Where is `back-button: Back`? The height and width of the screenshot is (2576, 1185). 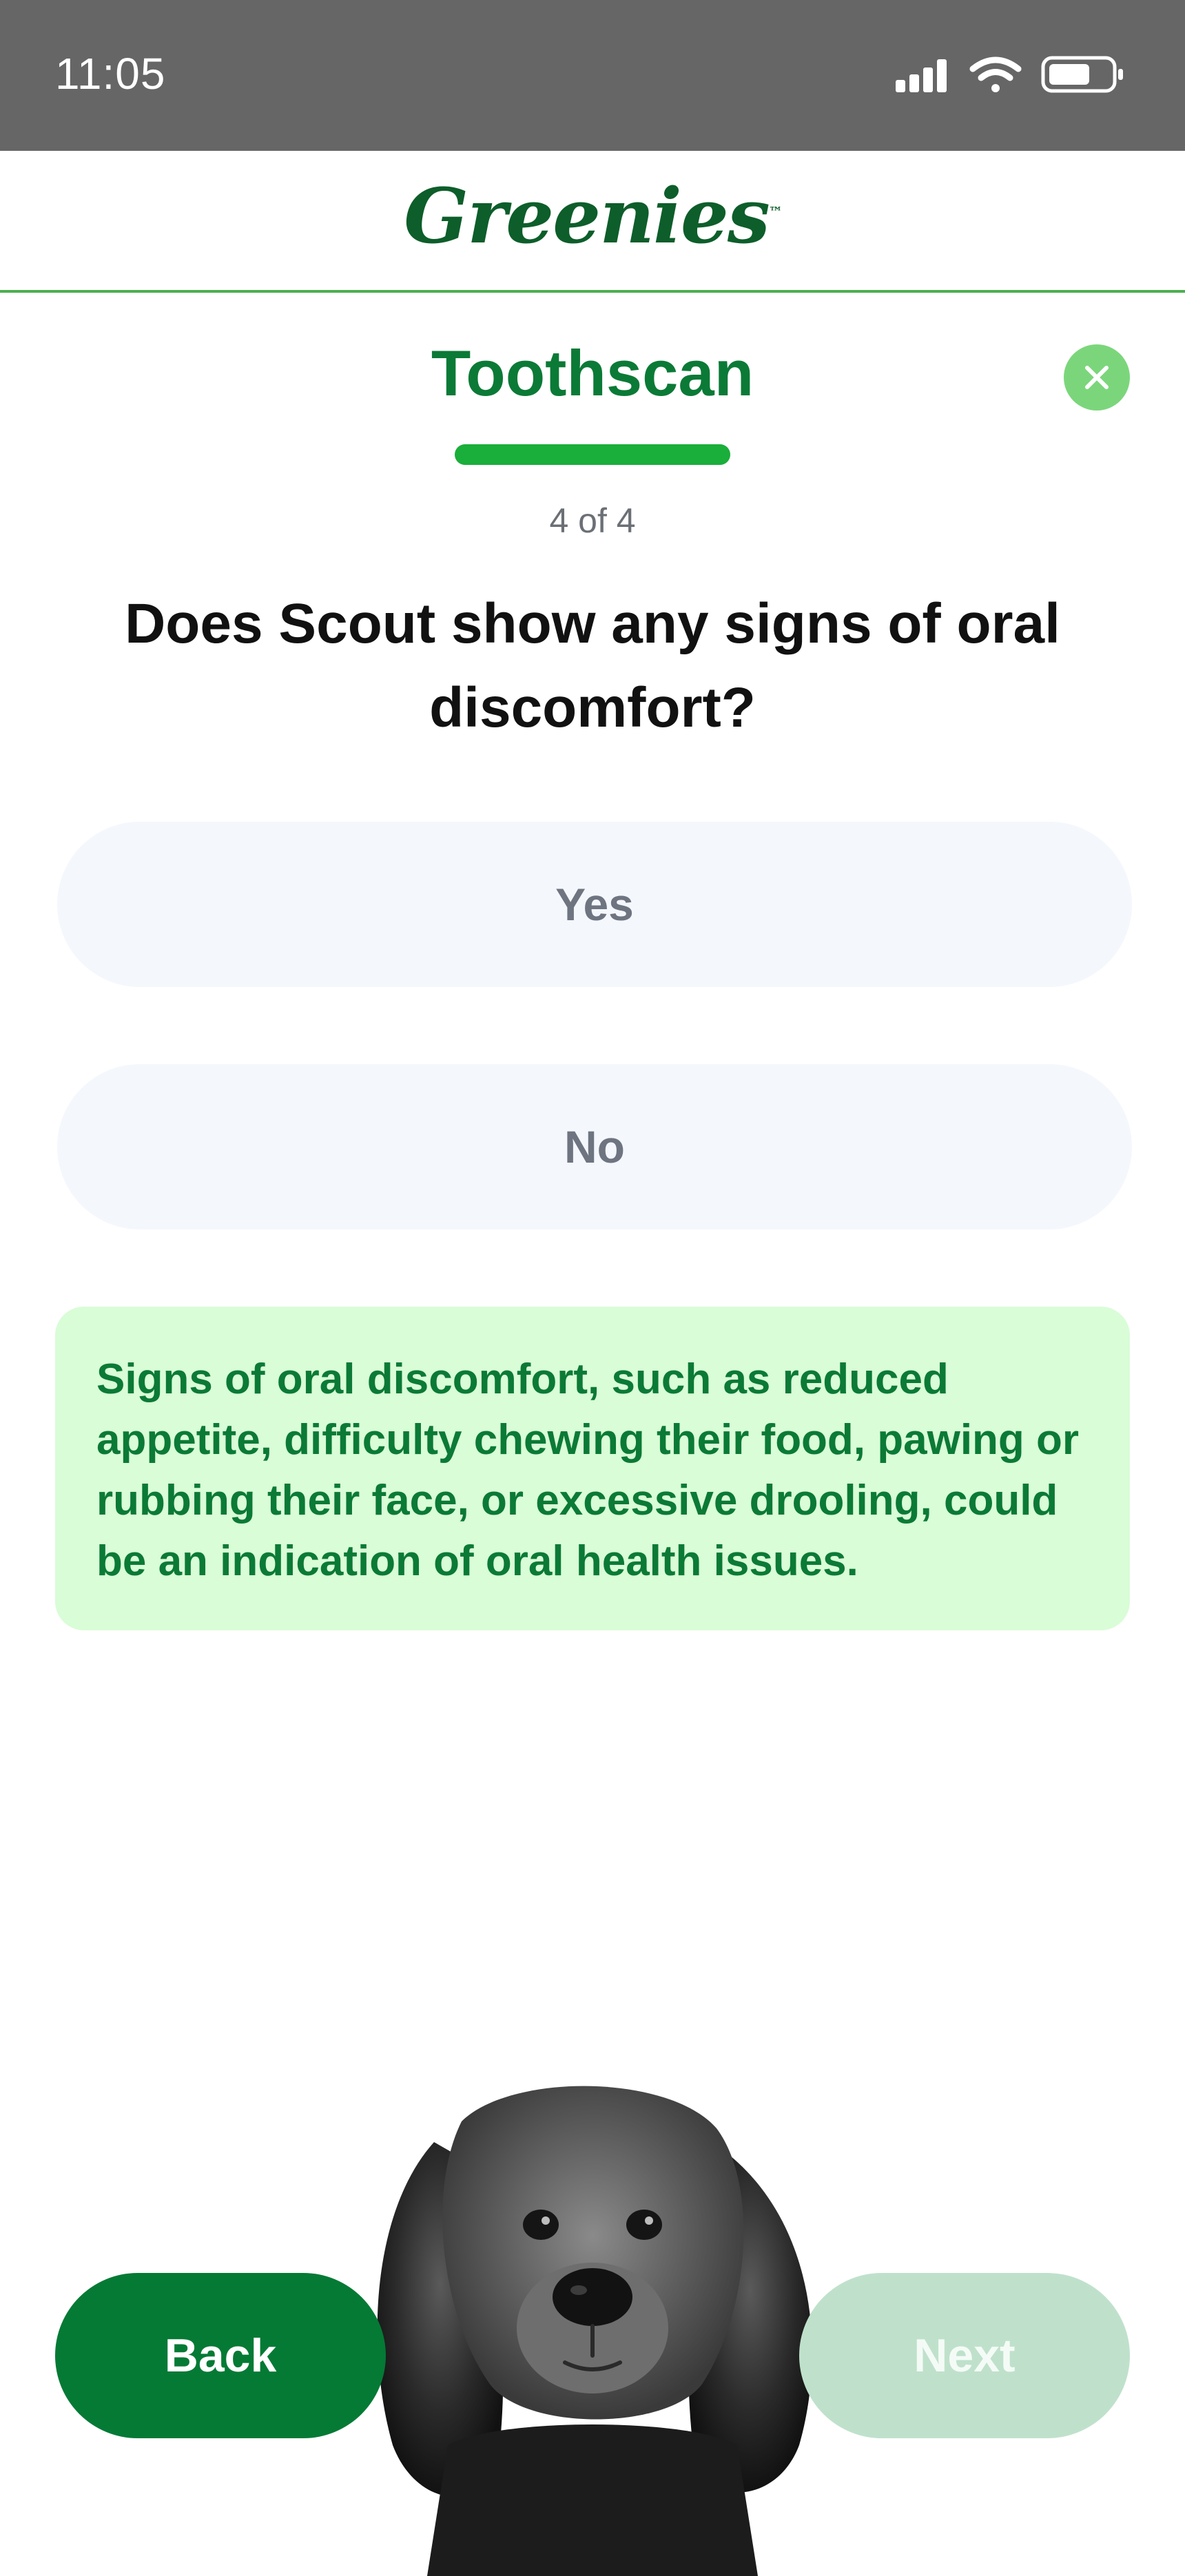 back-button: Back is located at coordinates (221, 2355).